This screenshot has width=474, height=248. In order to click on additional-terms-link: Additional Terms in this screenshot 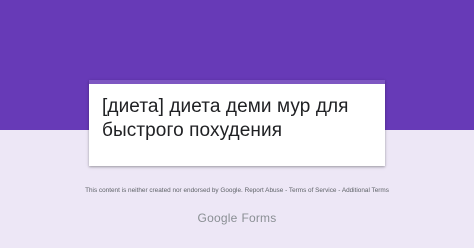, I will do `click(365, 190)`.